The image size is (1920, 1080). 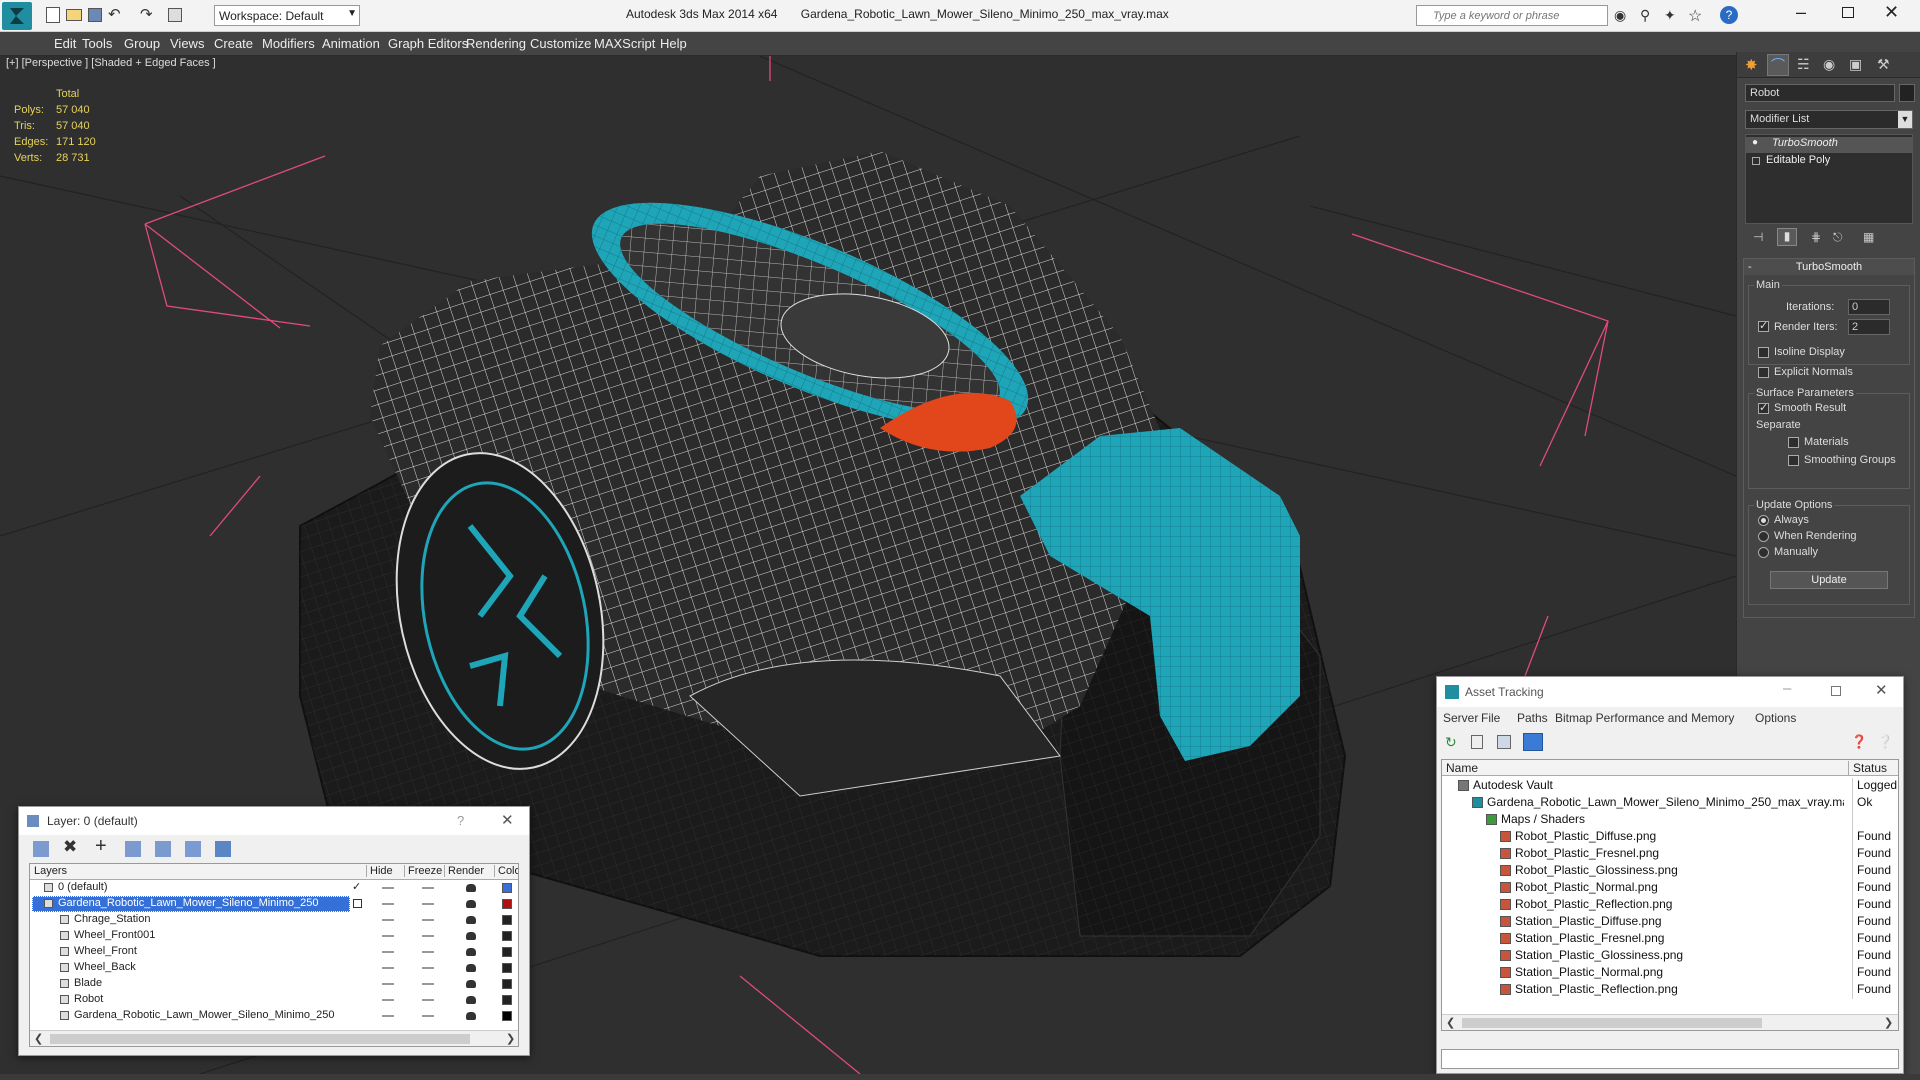 I want to click on modifier-list-dropdown: Modifier List ▼, so click(x=1829, y=119).